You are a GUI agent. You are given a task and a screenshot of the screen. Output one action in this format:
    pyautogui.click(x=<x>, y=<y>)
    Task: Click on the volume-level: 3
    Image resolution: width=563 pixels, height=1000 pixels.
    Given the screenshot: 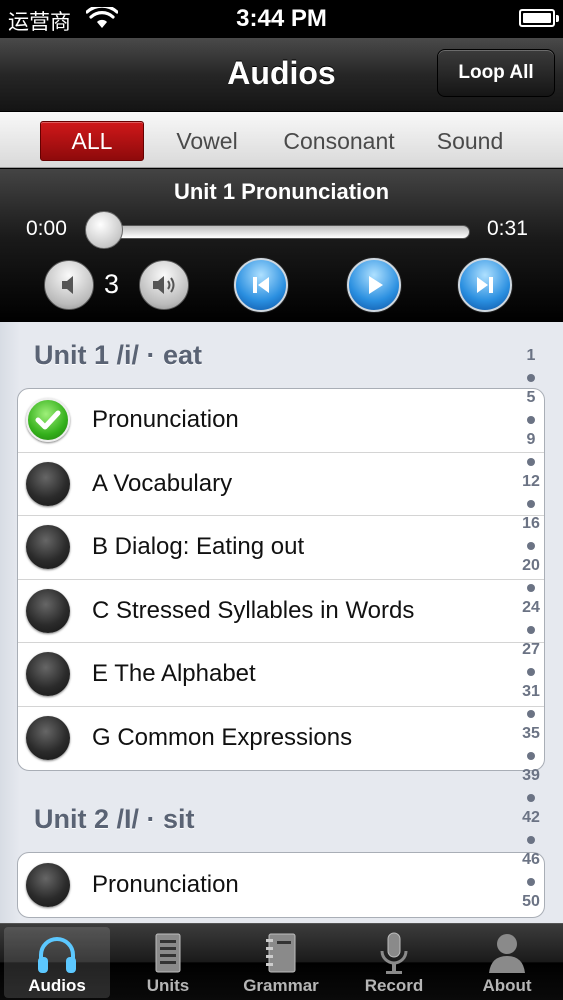 What is the action you would take?
    pyautogui.click(x=112, y=284)
    